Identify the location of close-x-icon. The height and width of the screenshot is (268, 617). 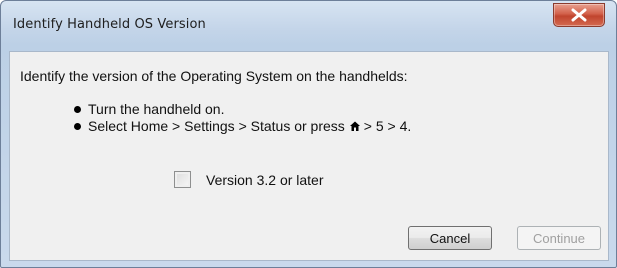
(579, 15).